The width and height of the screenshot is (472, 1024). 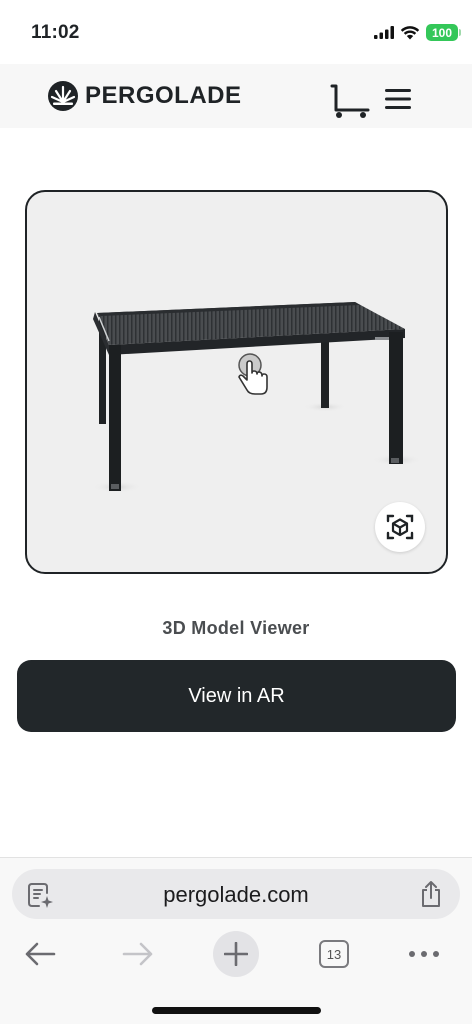 I want to click on back-button, so click(x=40, y=954).